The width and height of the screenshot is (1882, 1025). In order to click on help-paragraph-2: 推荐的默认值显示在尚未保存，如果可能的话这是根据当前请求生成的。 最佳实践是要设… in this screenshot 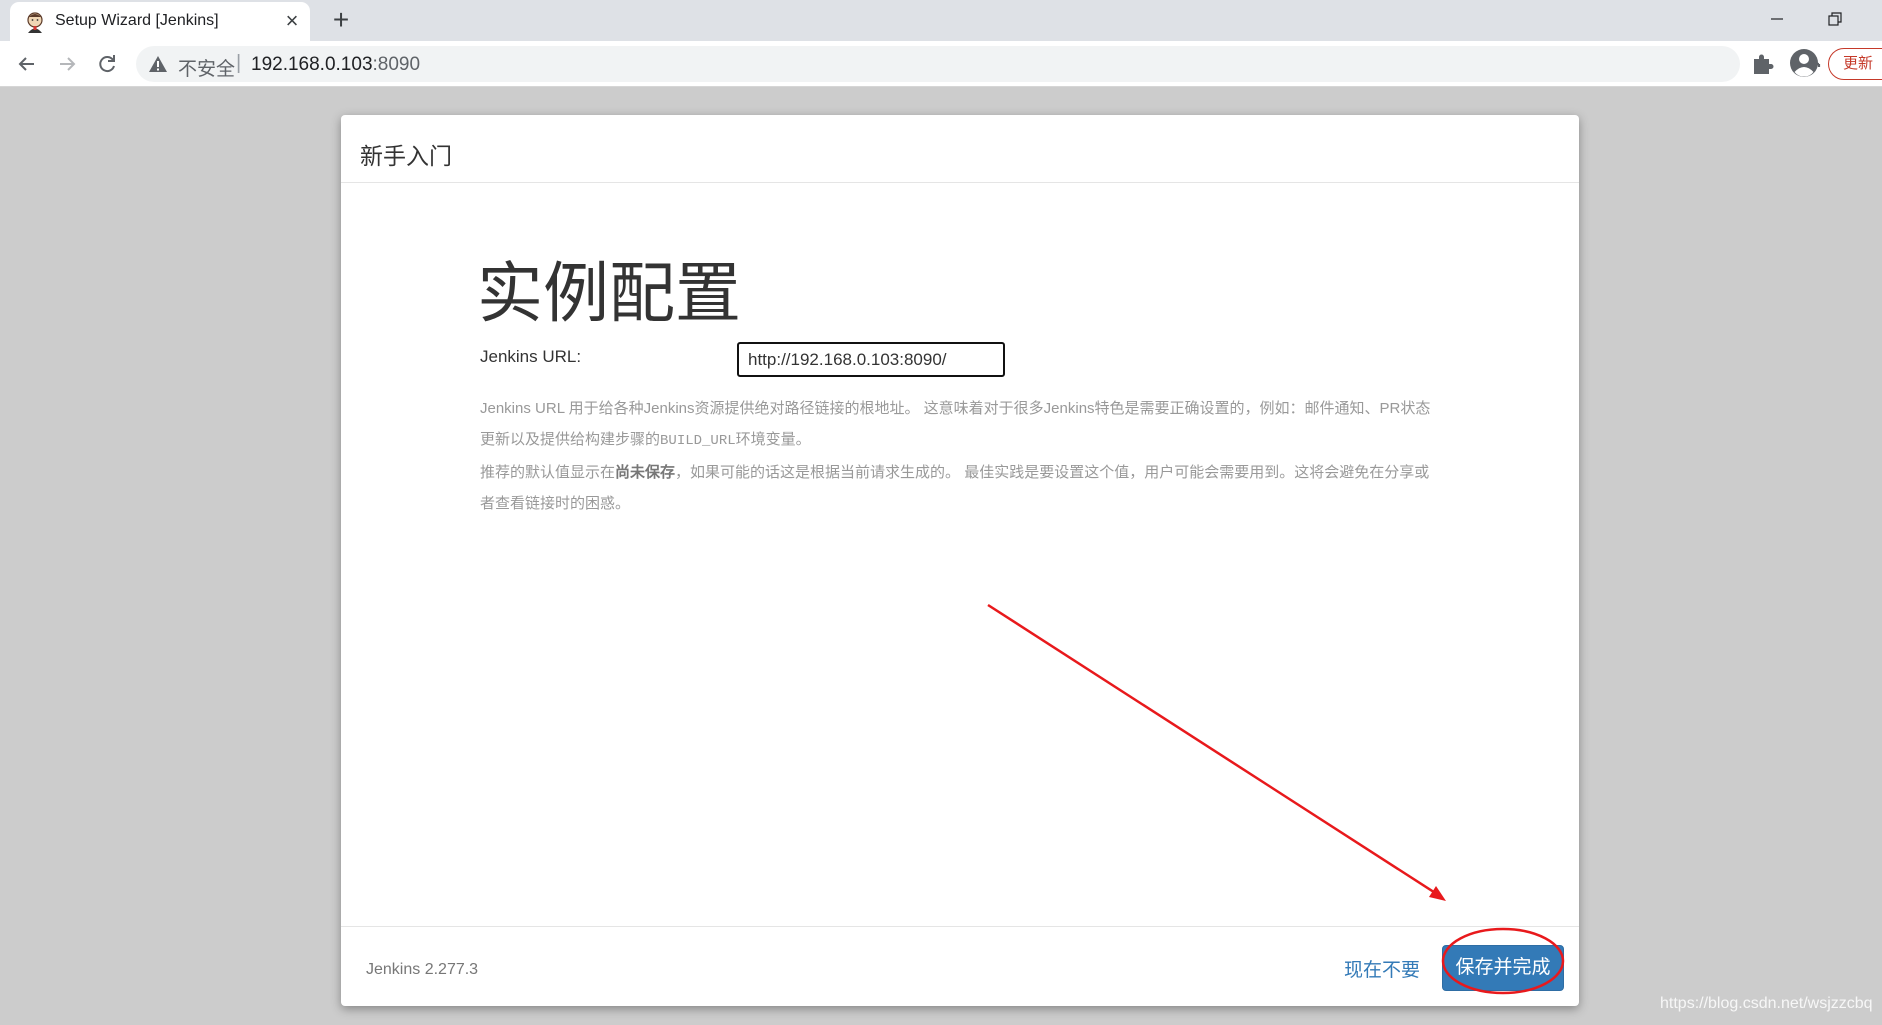, I will do `click(960, 488)`.